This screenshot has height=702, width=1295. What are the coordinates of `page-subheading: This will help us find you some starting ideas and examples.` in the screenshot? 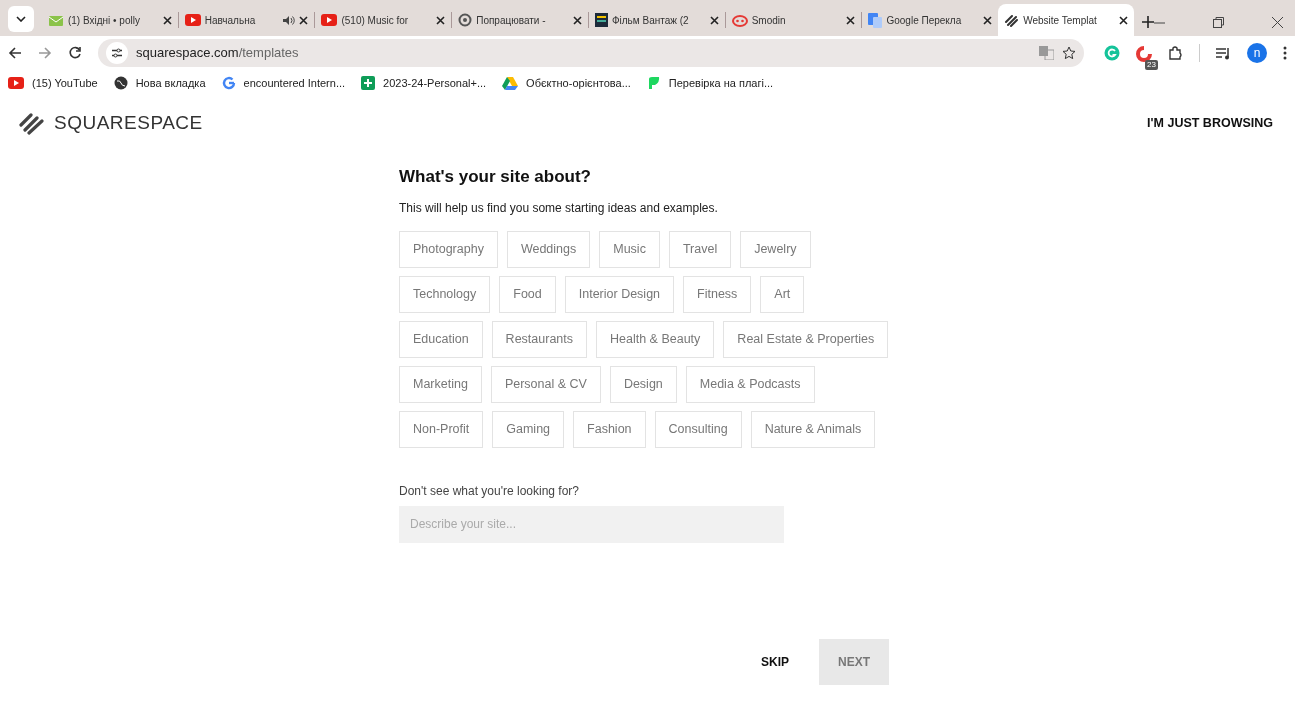 It's located at (559, 208).